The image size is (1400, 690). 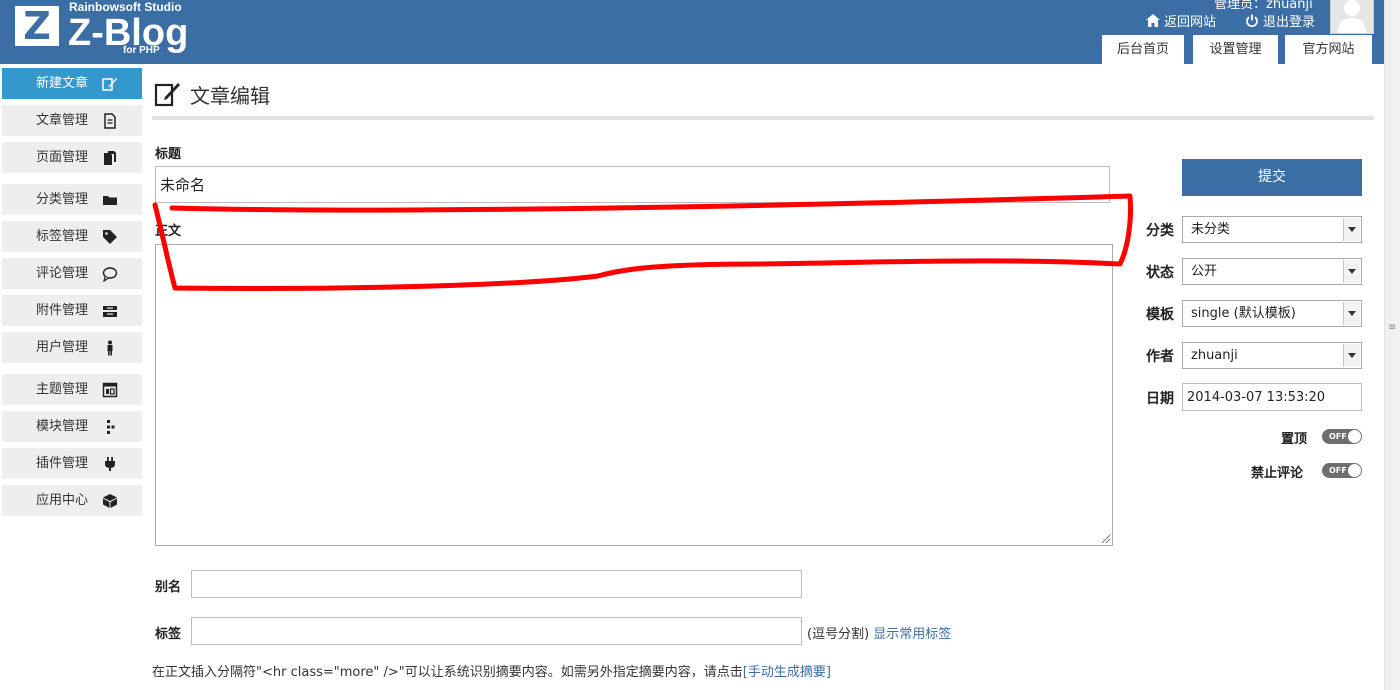 I want to click on disable-comment-state: OFF, so click(x=1338, y=470).